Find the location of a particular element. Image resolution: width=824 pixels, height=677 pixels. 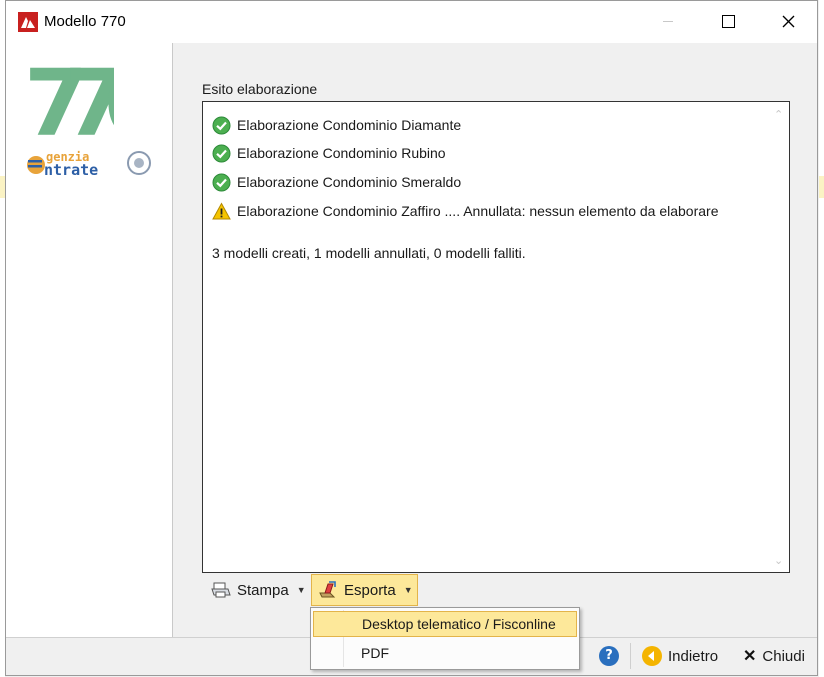

modello-770-logo: 770 is located at coordinates (106, 103).